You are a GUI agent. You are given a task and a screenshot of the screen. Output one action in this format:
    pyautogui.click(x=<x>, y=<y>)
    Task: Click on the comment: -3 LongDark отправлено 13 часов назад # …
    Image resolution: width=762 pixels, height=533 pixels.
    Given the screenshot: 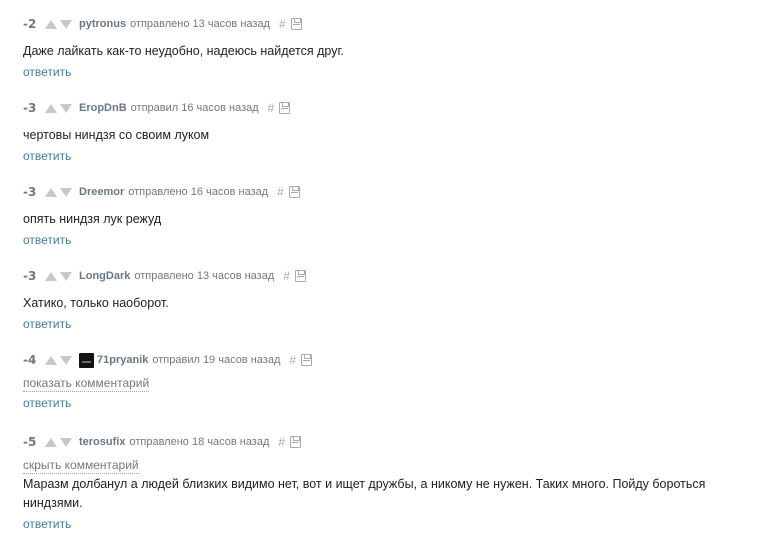 What is the action you would take?
    pyautogui.click(x=392, y=301)
    